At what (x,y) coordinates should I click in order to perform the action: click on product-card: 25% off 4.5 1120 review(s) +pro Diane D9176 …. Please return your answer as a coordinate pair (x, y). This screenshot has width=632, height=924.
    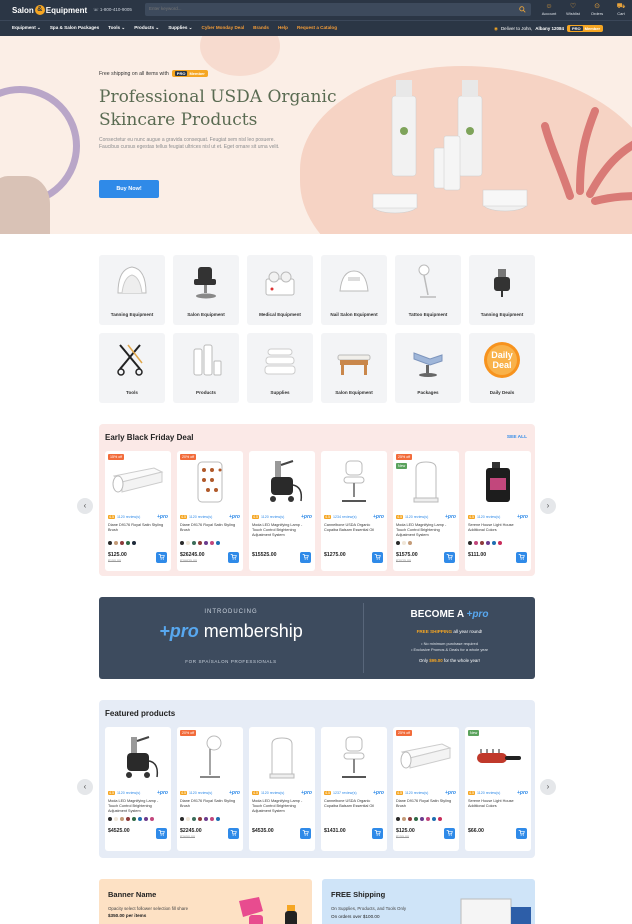
    Looking at the image, I should click on (426, 789).